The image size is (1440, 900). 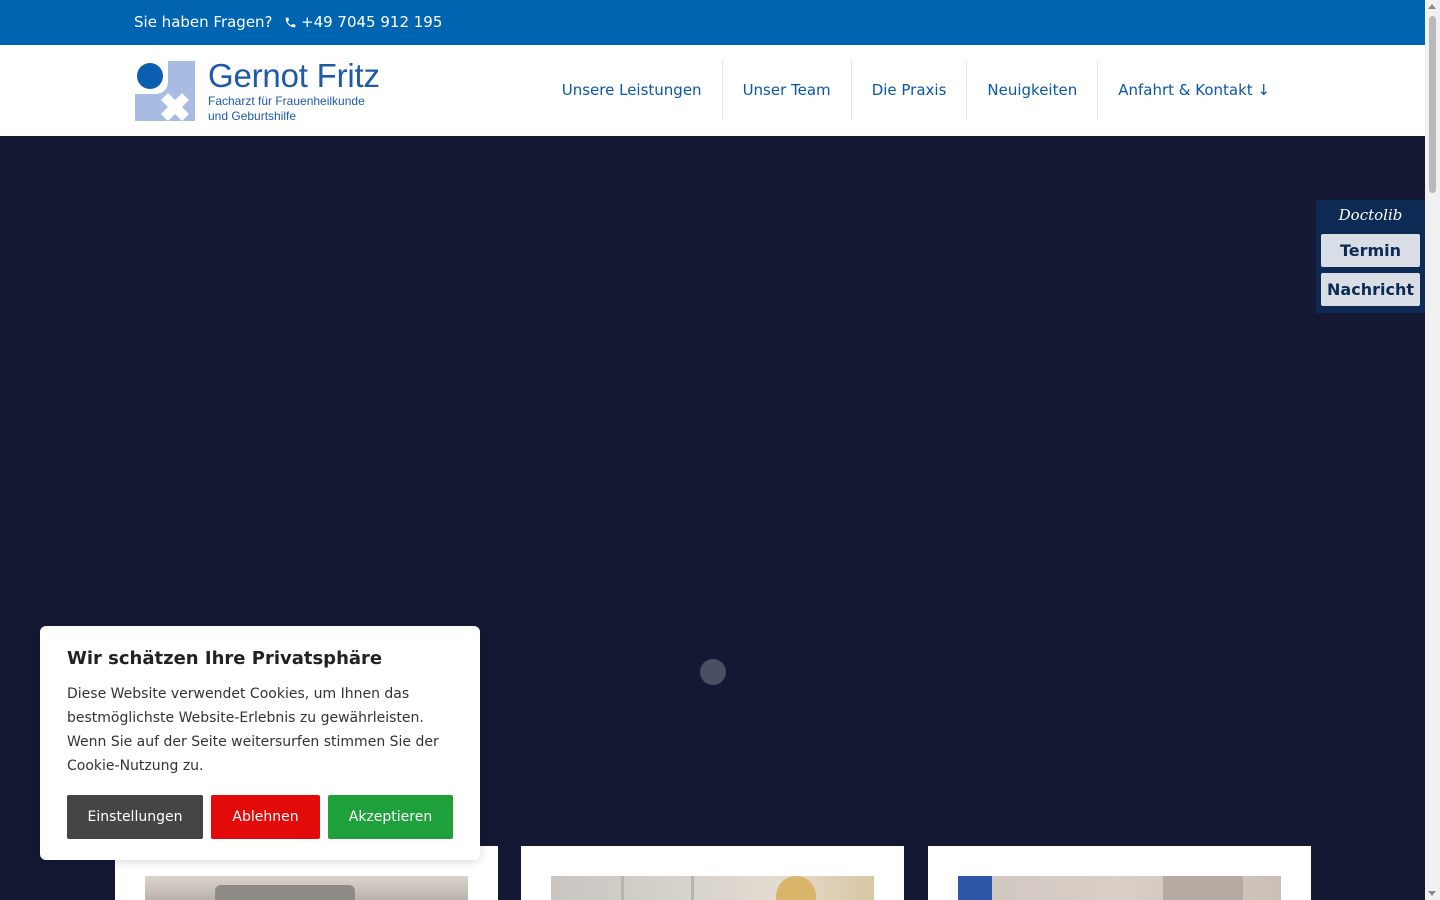 What do you see at coordinates (1370, 215) in the screenshot?
I see `doctolib-logo: Doctolib` at bounding box center [1370, 215].